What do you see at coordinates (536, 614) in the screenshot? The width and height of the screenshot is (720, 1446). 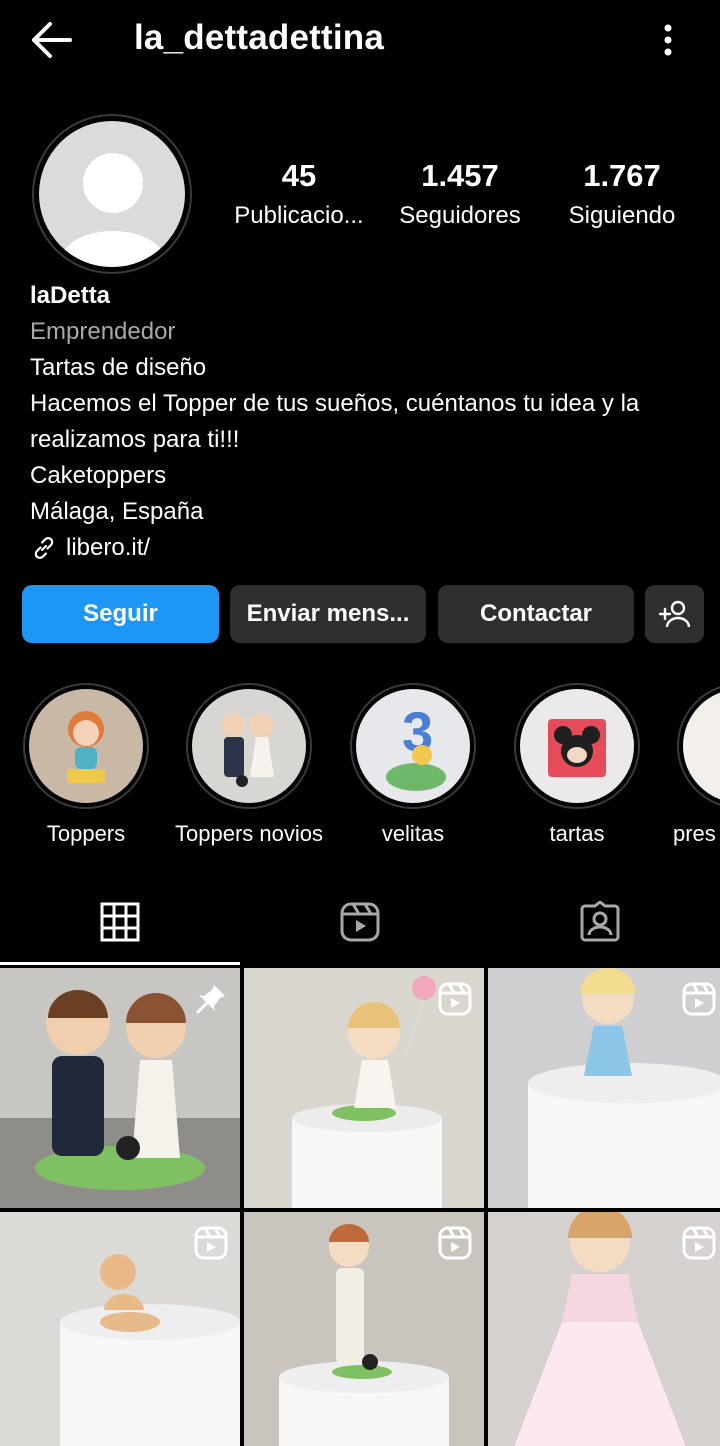 I see `contact-button: Contactar` at bounding box center [536, 614].